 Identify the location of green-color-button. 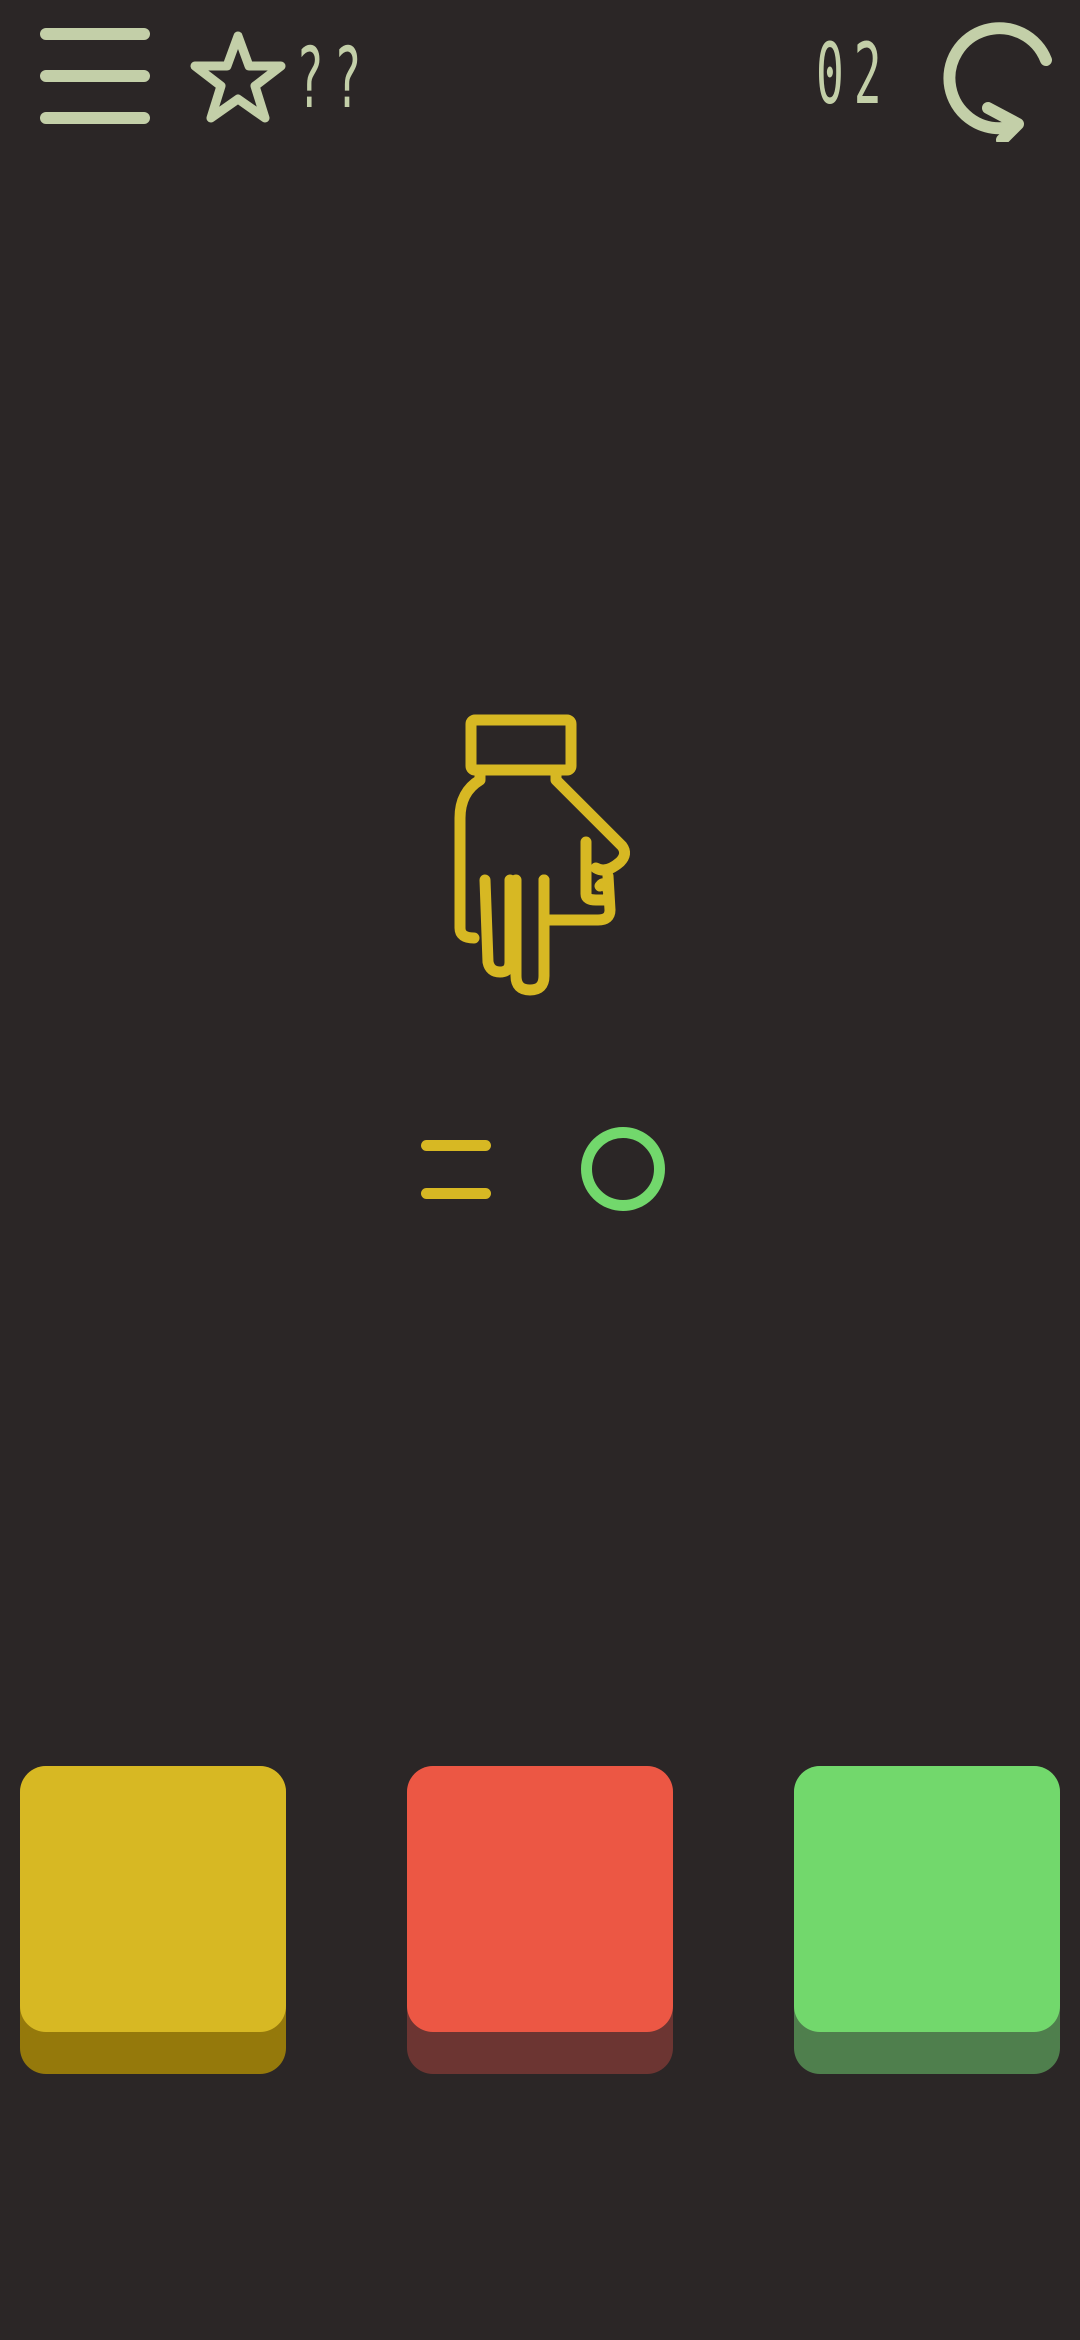
(927, 1920).